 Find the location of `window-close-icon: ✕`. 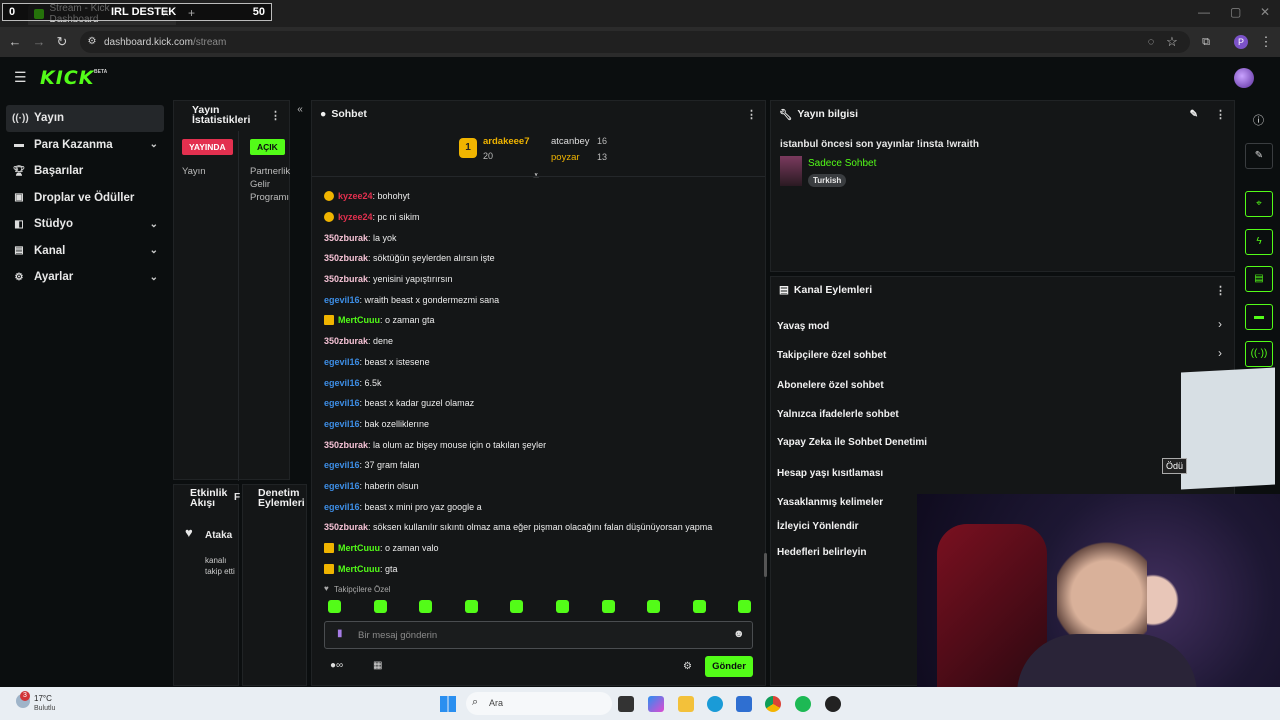

window-close-icon: ✕ is located at coordinates (1265, 12).